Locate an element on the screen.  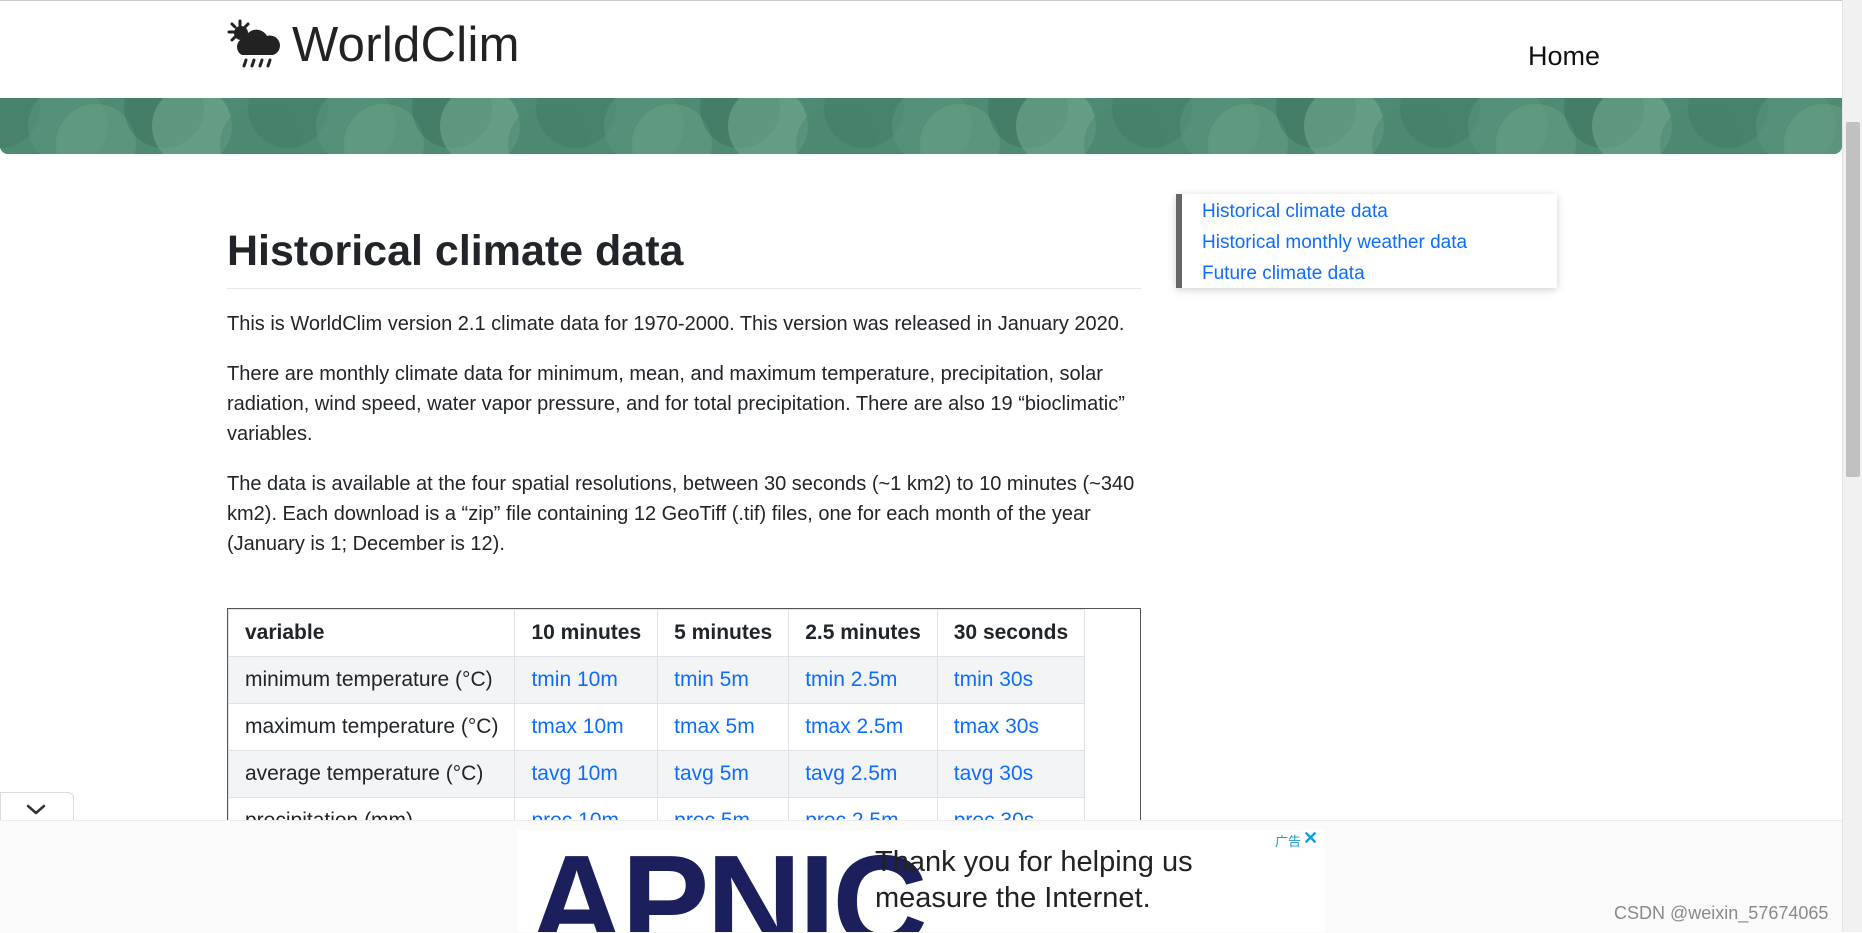
download-link: tmax 2.5m is located at coordinates (854, 726).